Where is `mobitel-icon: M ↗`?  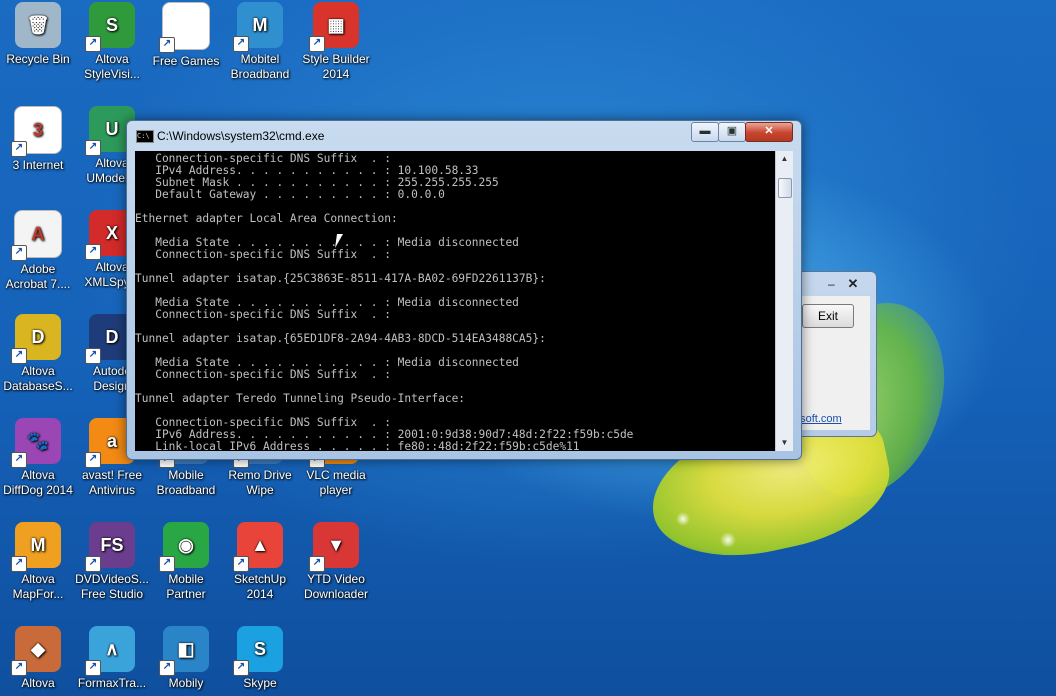 mobitel-icon: M ↗ is located at coordinates (258, 27).